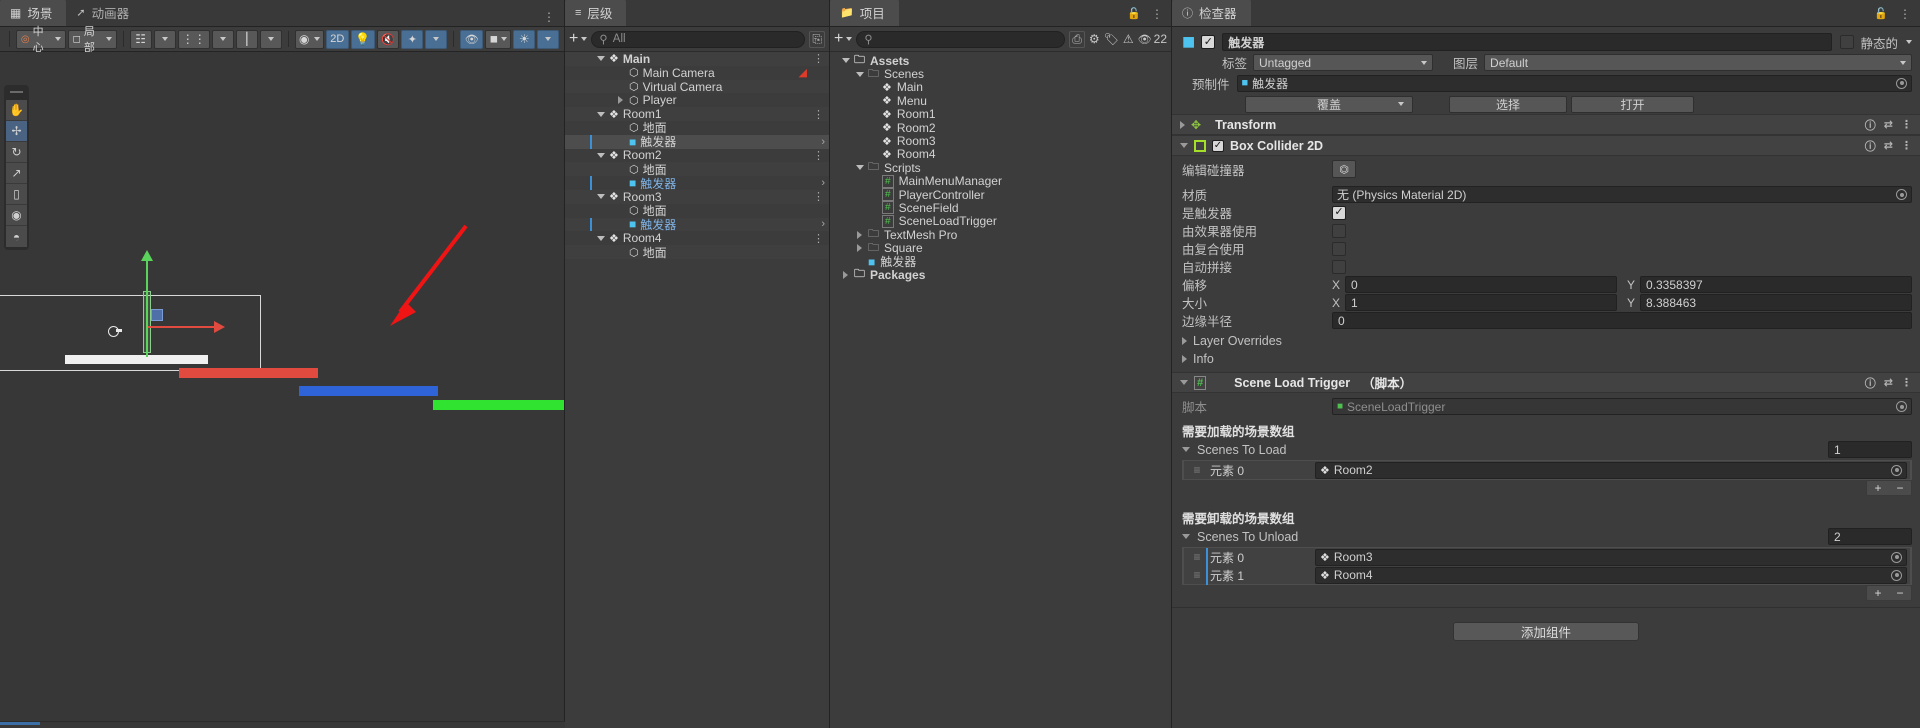  Describe the element at coordinates (1622, 194) in the screenshot. I see `material-object-field: 无 (Physics Material 2D)` at that location.